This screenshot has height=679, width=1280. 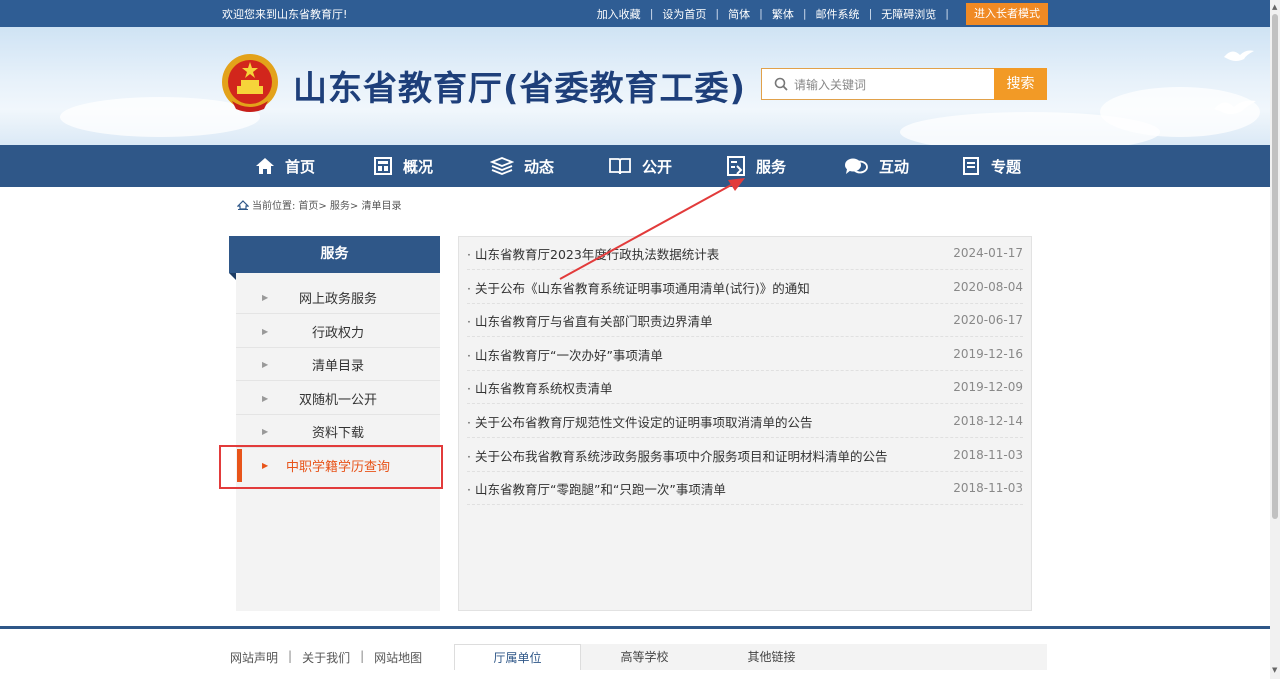 What do you see at coordinates (338, 431) in the screenshot?
I see `sidebar-item-downloads: ▶ 资料下载` at bounding box center [338, 431].